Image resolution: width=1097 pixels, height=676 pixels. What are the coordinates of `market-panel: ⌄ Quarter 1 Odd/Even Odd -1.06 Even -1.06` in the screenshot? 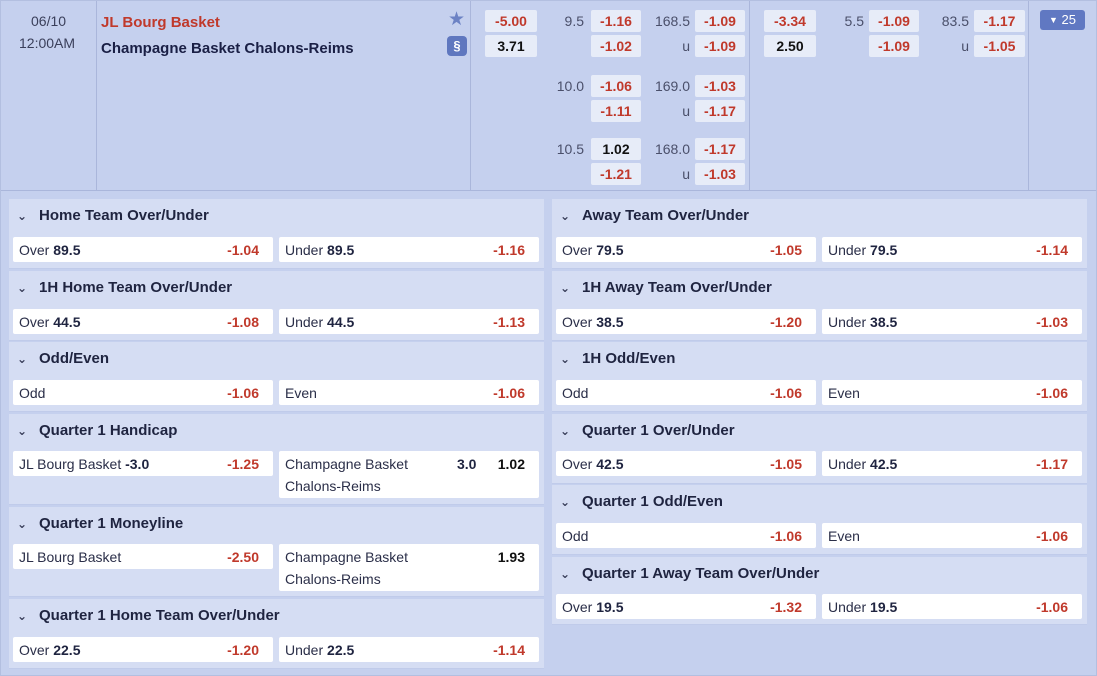 It's located at (819, 520).